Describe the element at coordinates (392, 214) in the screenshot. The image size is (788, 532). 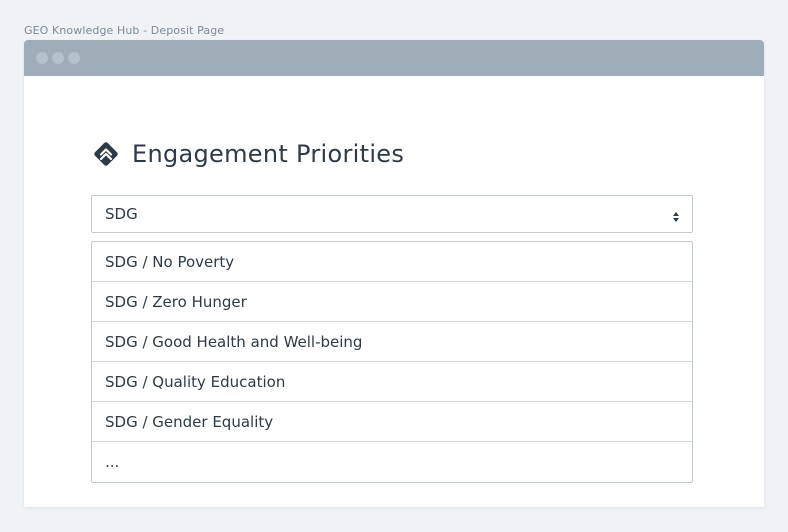
I see `engagement-priority-select: SDG` at that location.